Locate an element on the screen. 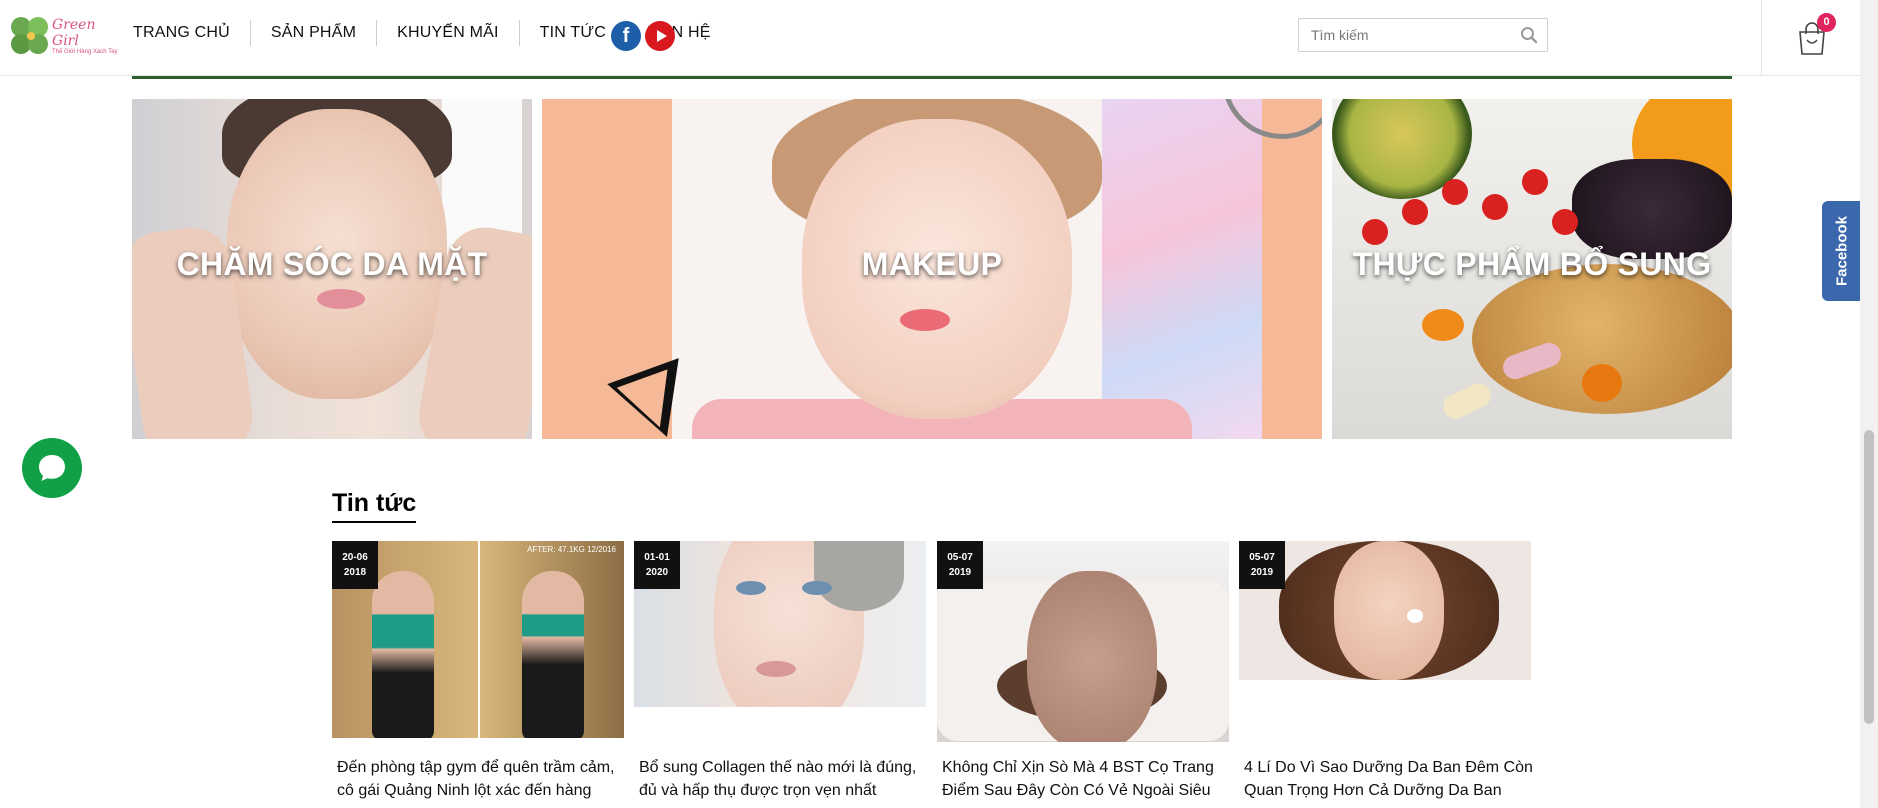  category-label: THỰC PHẨM BỔ SUNG is located at coordinates (1532, 263).